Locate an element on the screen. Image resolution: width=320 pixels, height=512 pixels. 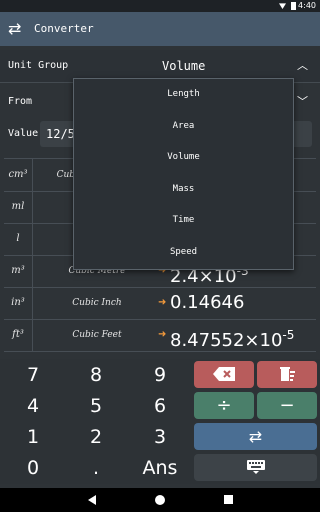
status-bar: 4:40 is located at coordinates (160, 6).